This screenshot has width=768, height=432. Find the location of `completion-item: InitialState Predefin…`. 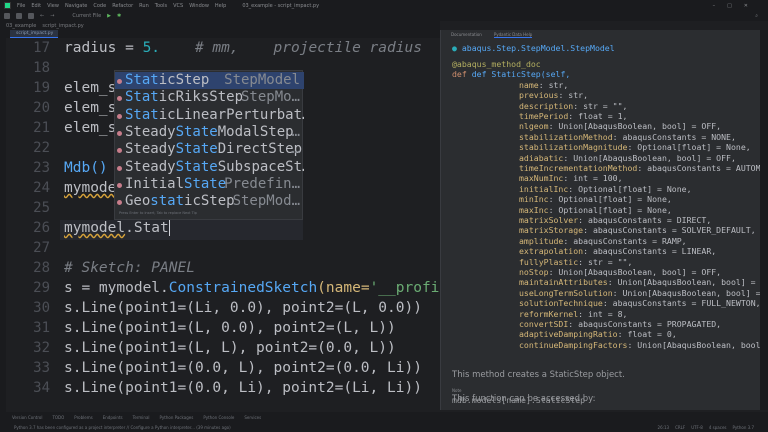

completion-item: InitialState Predefin… is located at coordinates (209, 184).